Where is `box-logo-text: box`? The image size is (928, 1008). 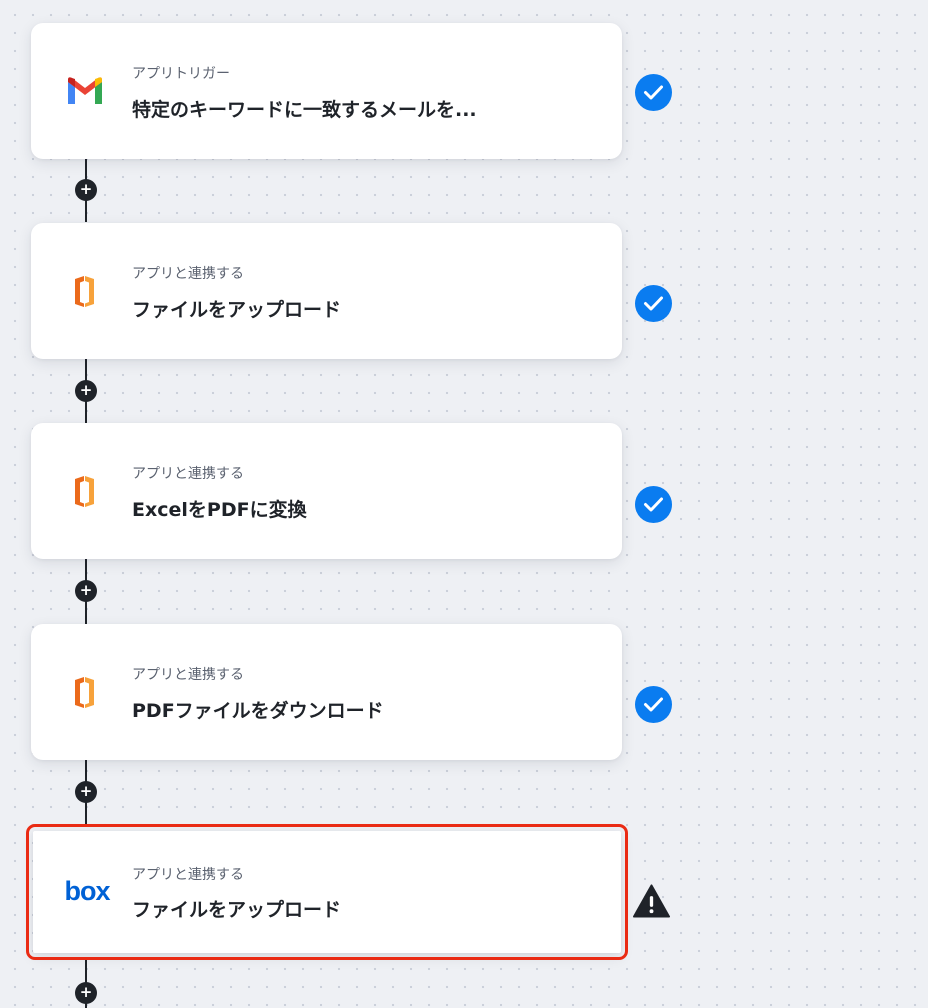 box-logo-text: box is located at coordinates (87, 891).